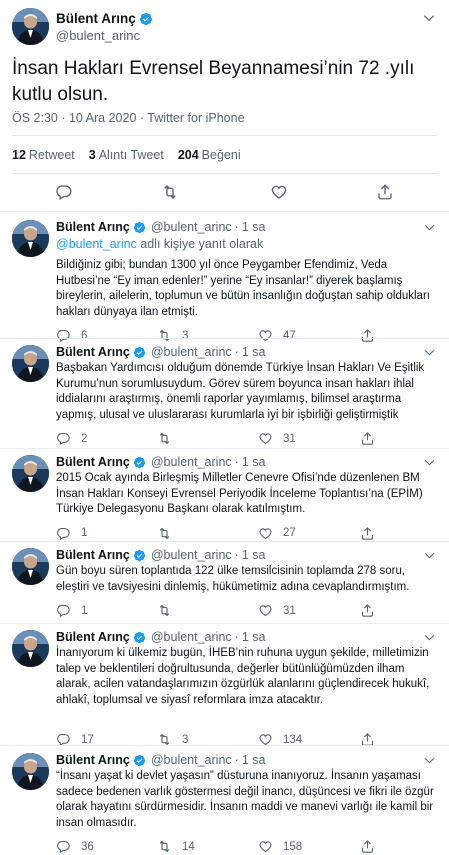  I want to click on retweet-count: 3, so click(185, 739).